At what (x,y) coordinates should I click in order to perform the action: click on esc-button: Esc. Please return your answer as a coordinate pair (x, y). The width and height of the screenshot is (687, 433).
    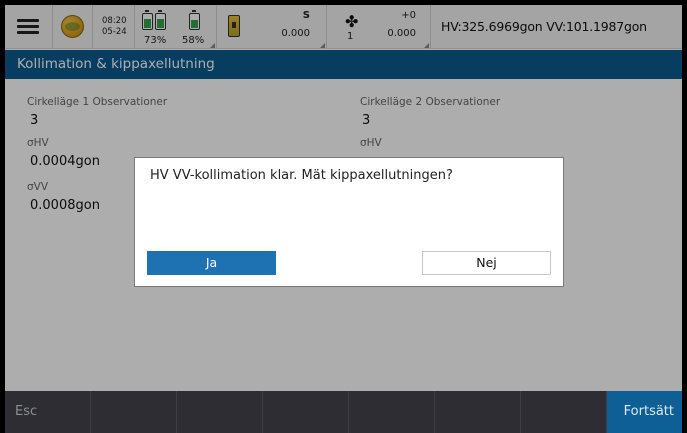
    Looking at the image, I should click on (48, 412).